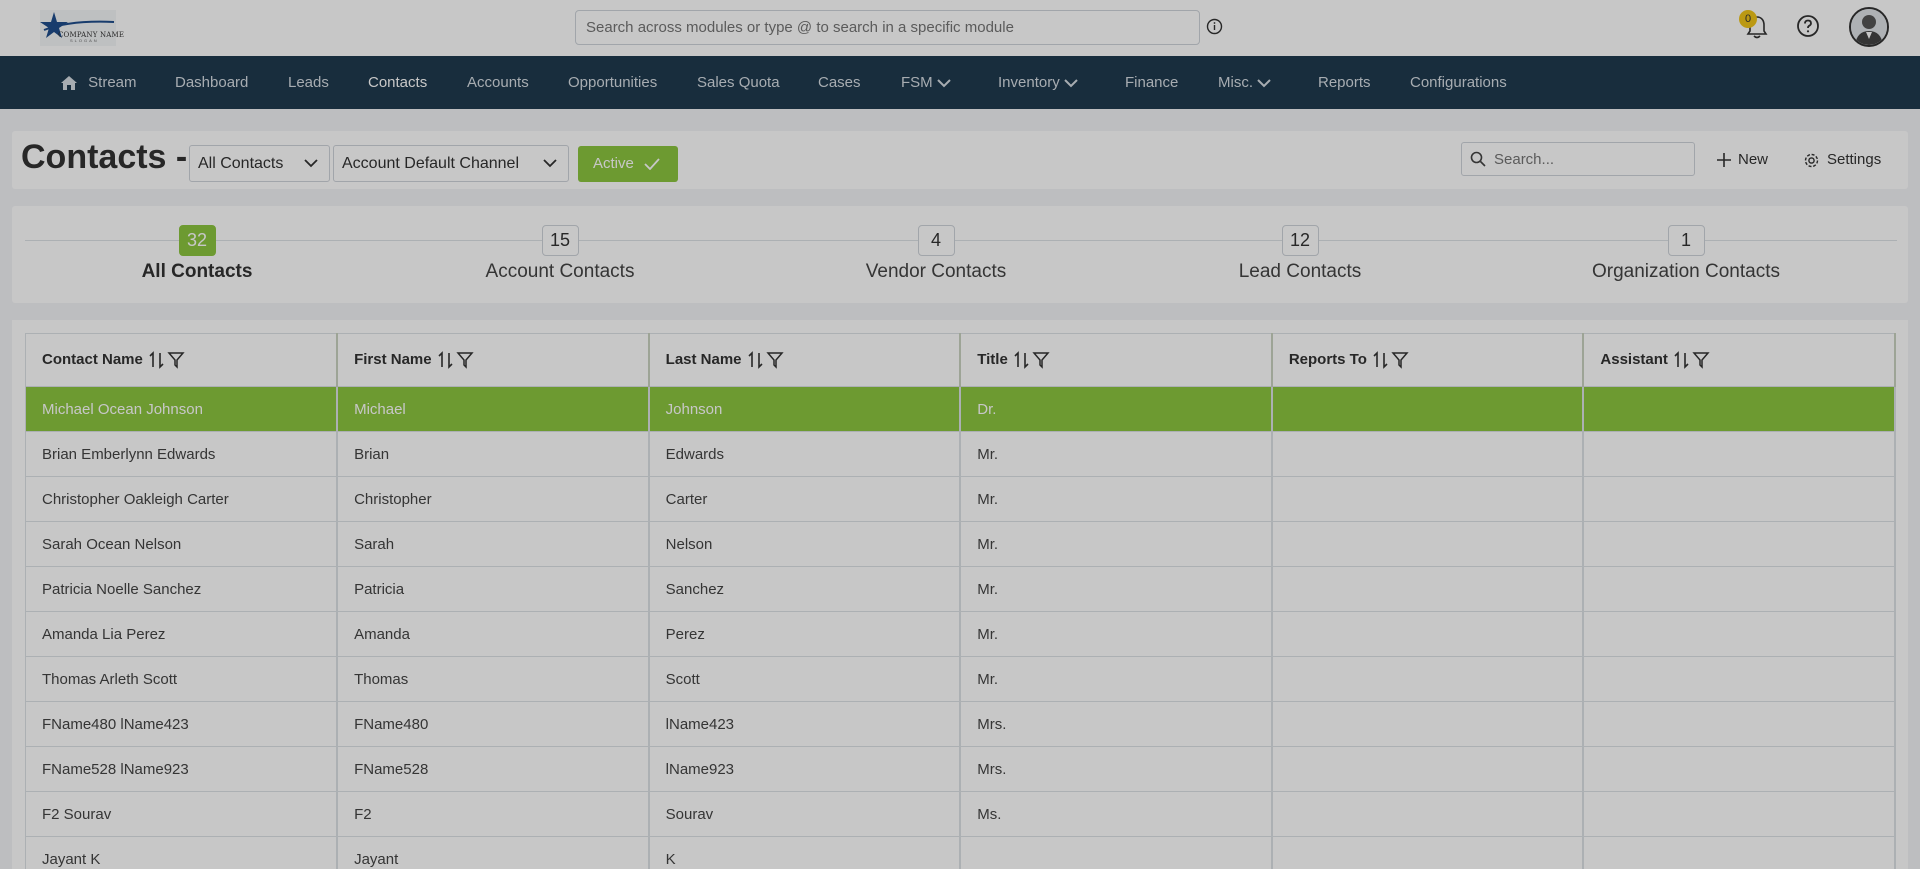 This screenshot has height=869, width=1920. Describe the element at coordinates (493, 360) in the screenshot. I see `column-header-first-name: First Name` at that location.